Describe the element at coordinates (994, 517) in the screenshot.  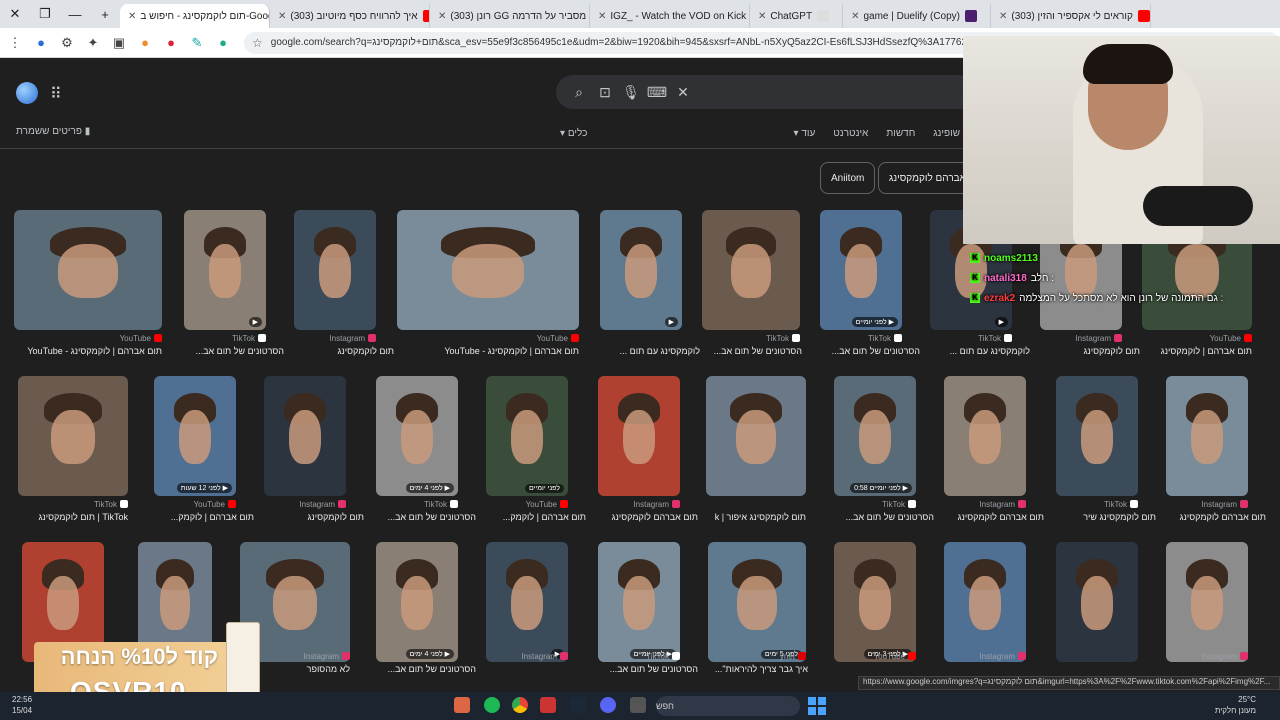
I see `result-caption: תום אברהם לוקמקסינג` at that location.